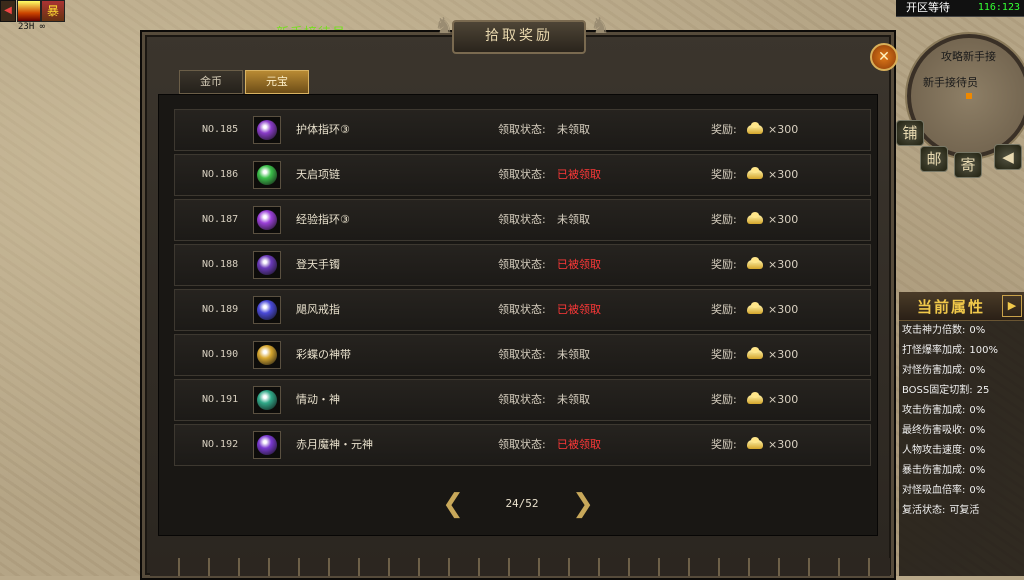  Describe the element at coordinates (960, 8) in the screenshot. I see `server-status-bar: 开区等待 116:123` at that location.